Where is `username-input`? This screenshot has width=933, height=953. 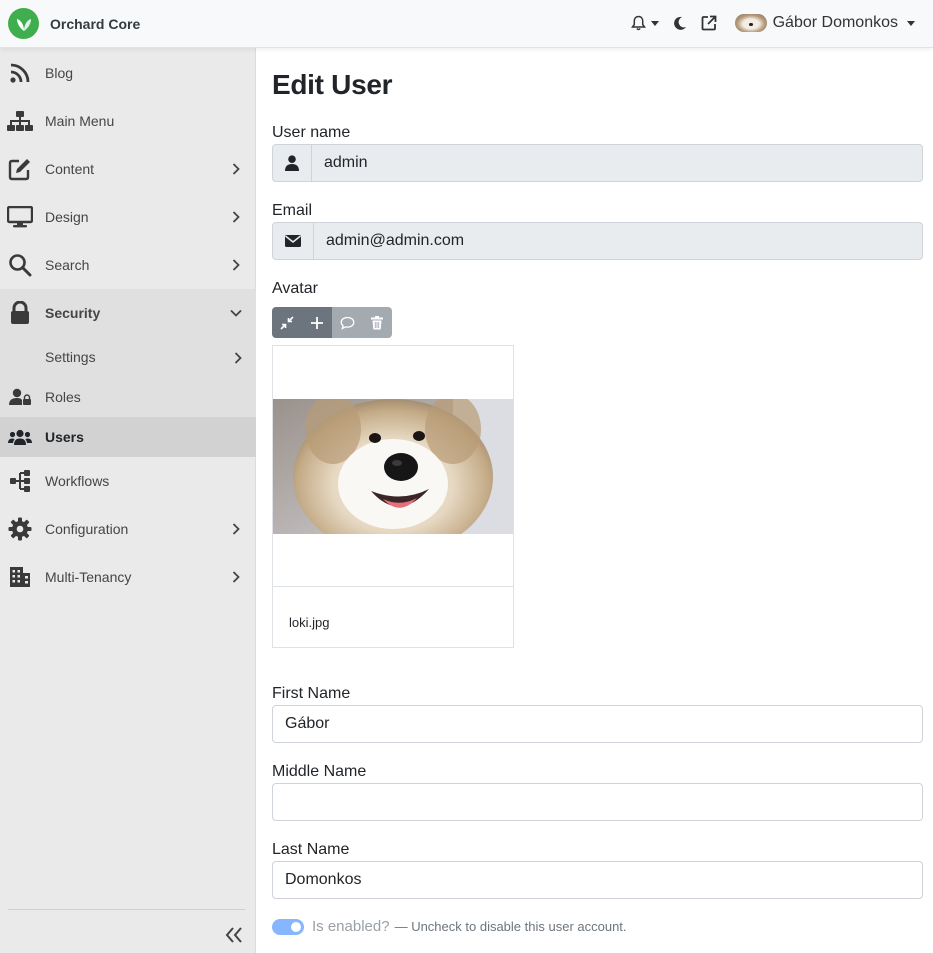
username-input is located at coordinates (617, 163).